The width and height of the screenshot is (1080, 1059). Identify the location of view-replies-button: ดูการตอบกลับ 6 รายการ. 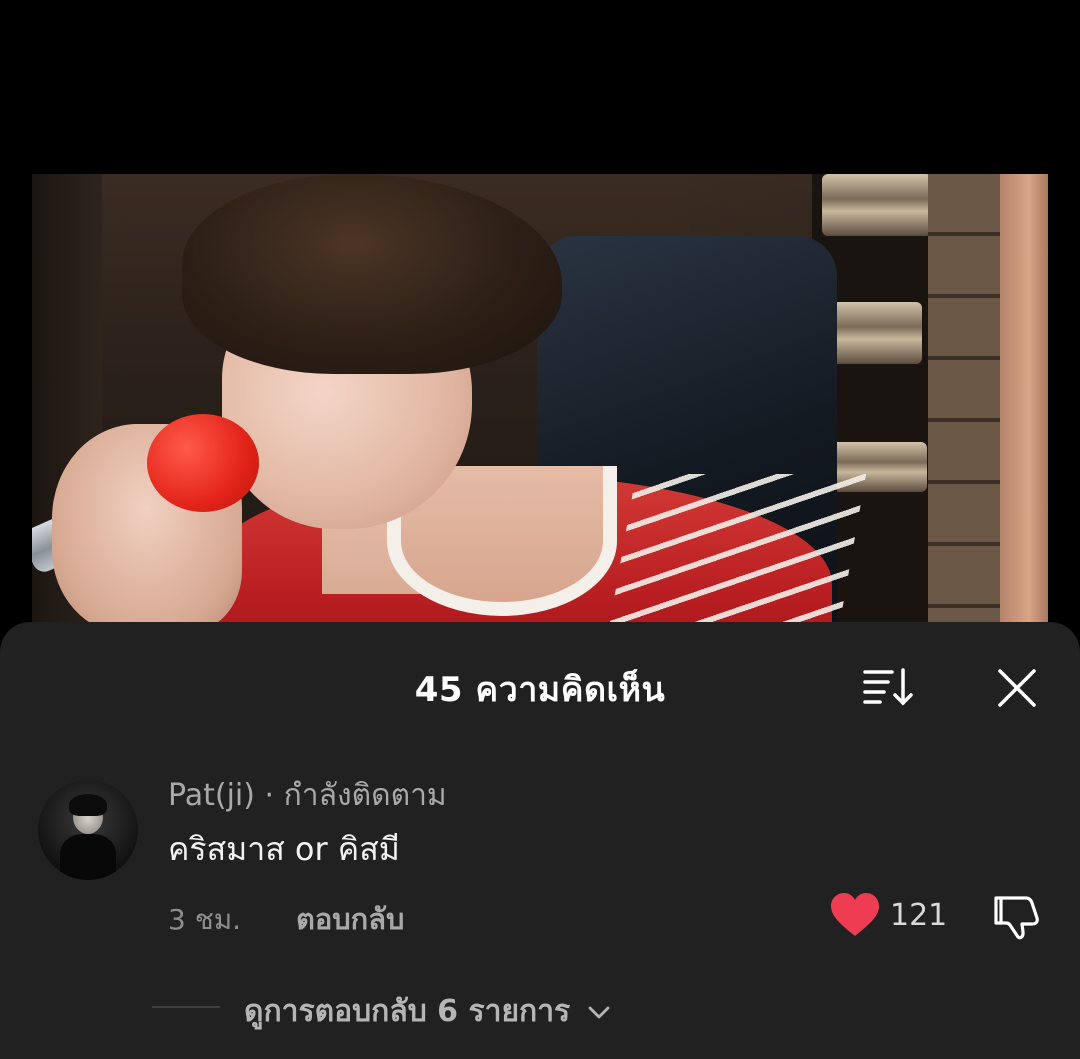
(427, 1011).